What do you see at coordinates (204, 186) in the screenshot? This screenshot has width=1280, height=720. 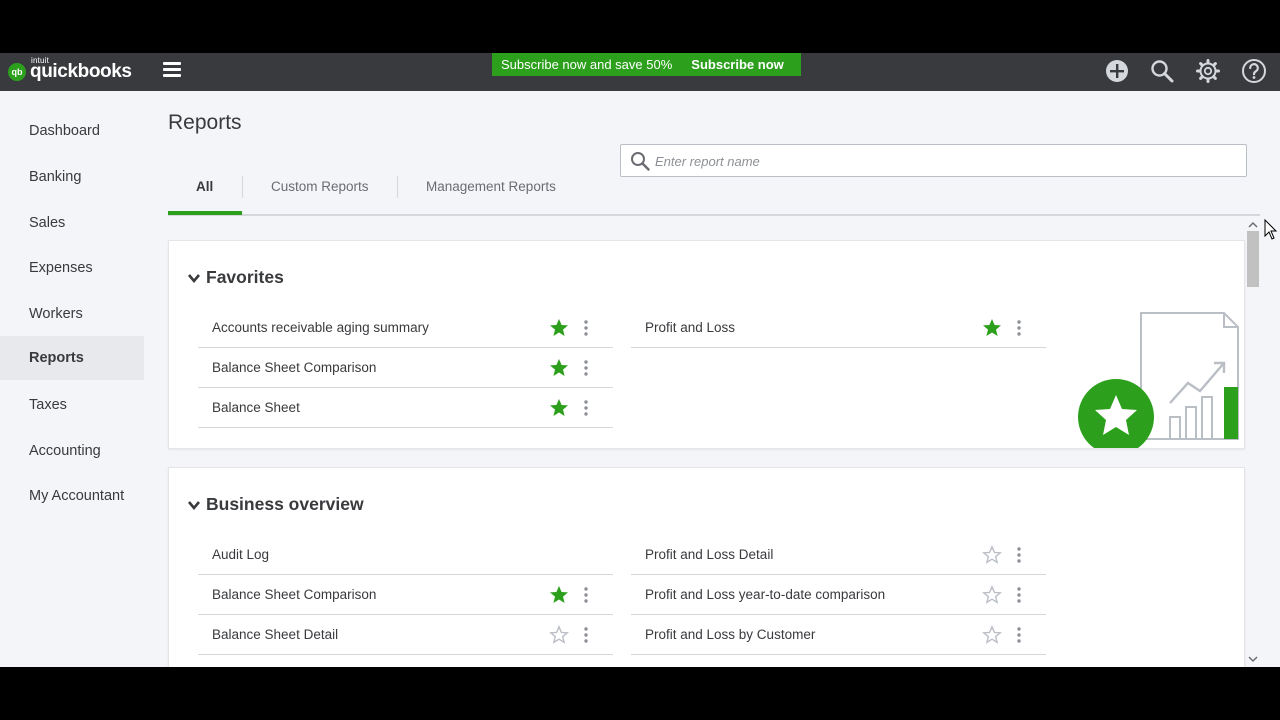 I see `tab-all: All` at bounding box center [204, 186].